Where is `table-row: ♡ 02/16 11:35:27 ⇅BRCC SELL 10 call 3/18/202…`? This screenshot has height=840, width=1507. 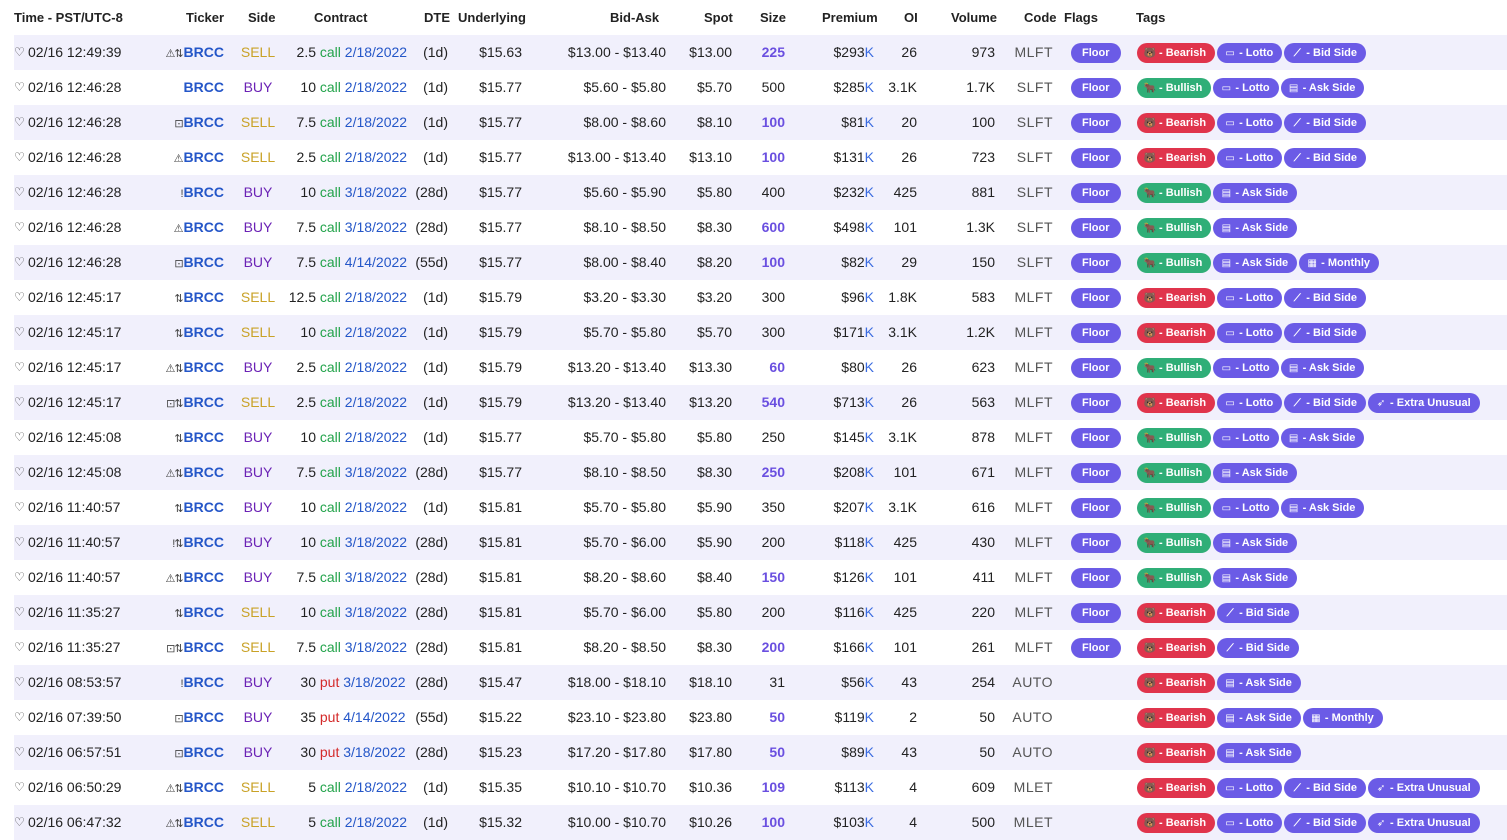 table-row: ♡ 02/16 11:35:27 ⇅BRCC SELL 10 call 3/18/202… is located at coordinates (760, 612).